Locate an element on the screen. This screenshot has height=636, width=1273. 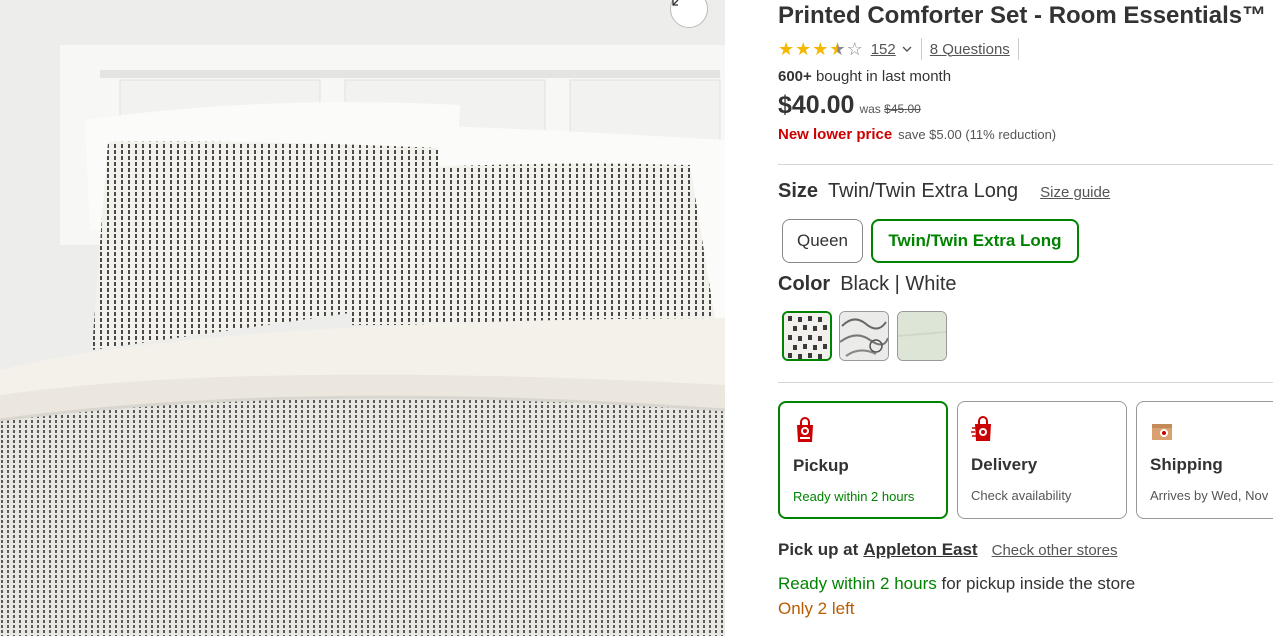
size-selected: Twin/Twin Extra Long is located at coordinates (923, 191).